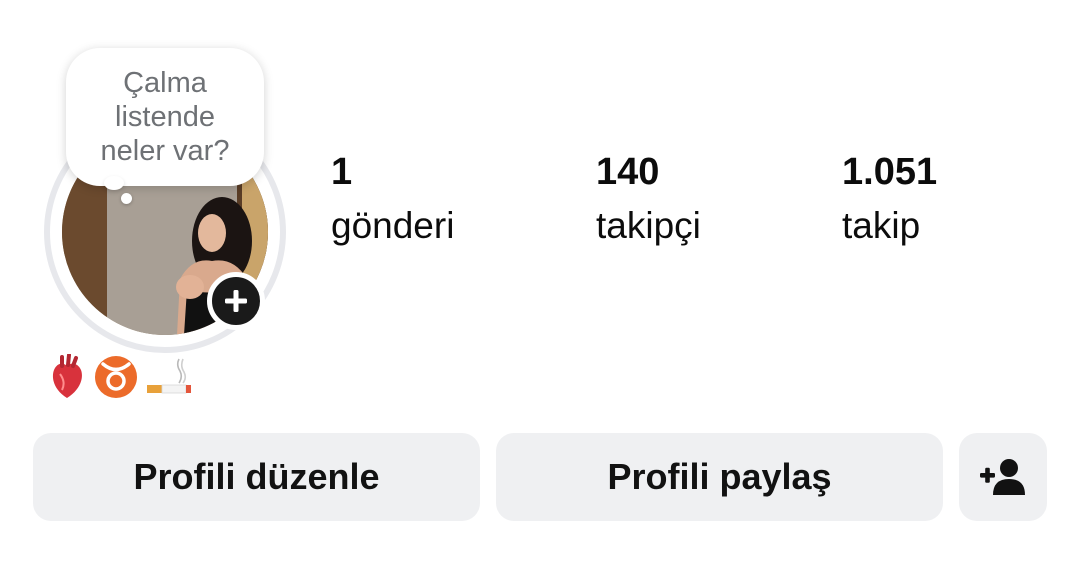 The height and width of the screenshot is (581, 1080). I want to click on stat-followers: 140 takipçi, so click(648, 199).